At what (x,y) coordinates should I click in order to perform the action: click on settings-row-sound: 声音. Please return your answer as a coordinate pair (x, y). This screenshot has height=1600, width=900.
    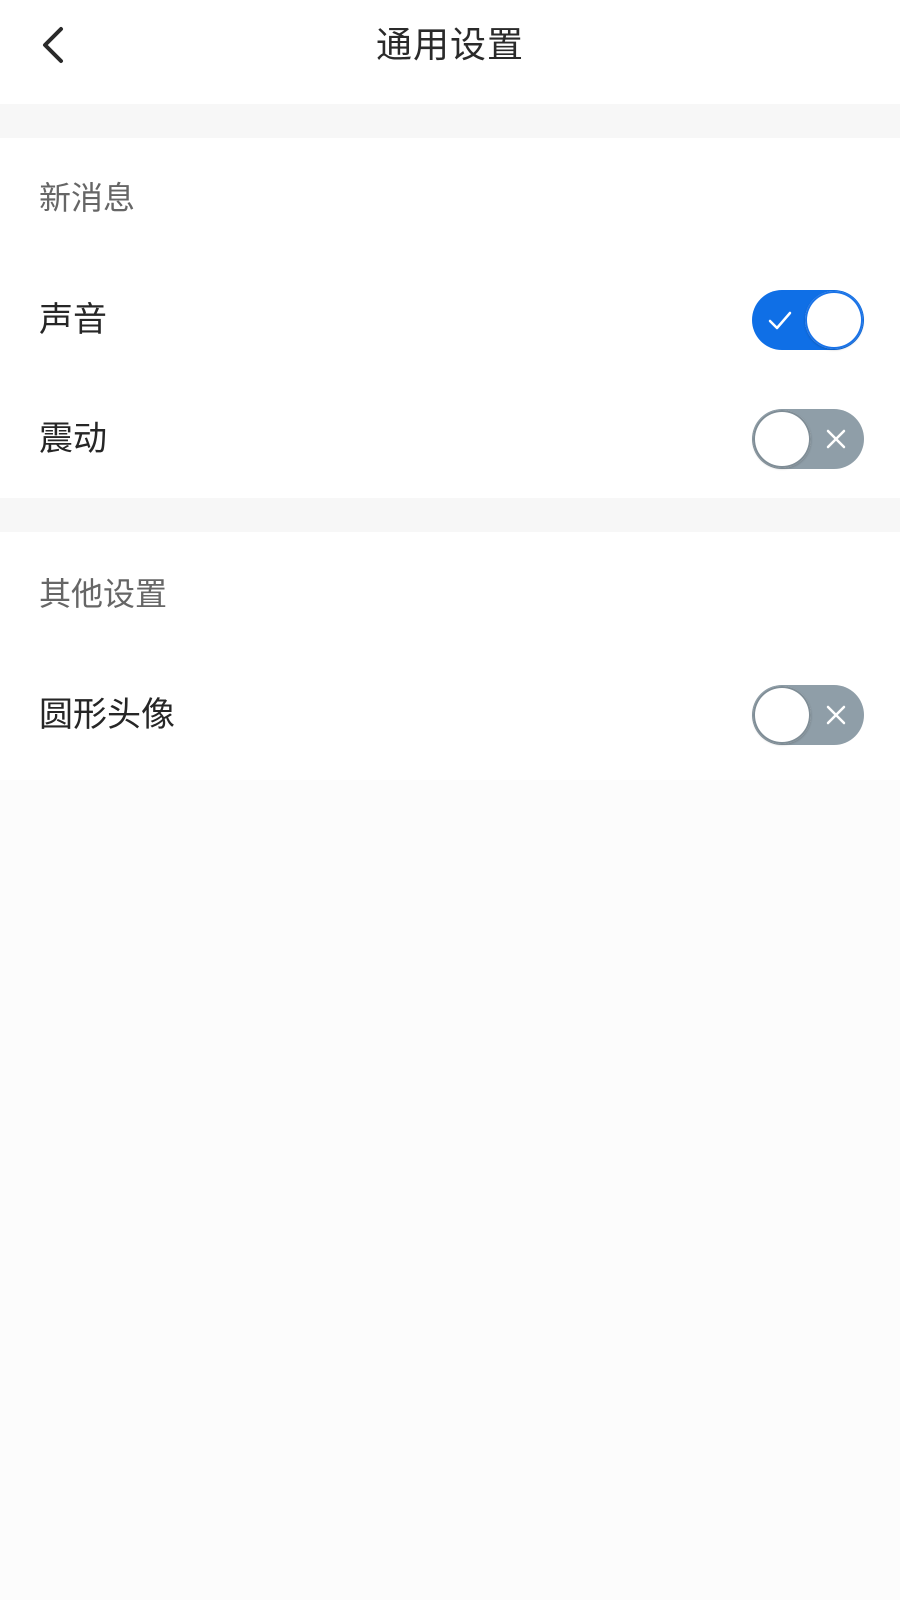
    Looking at the image, I should click on (450, 320).